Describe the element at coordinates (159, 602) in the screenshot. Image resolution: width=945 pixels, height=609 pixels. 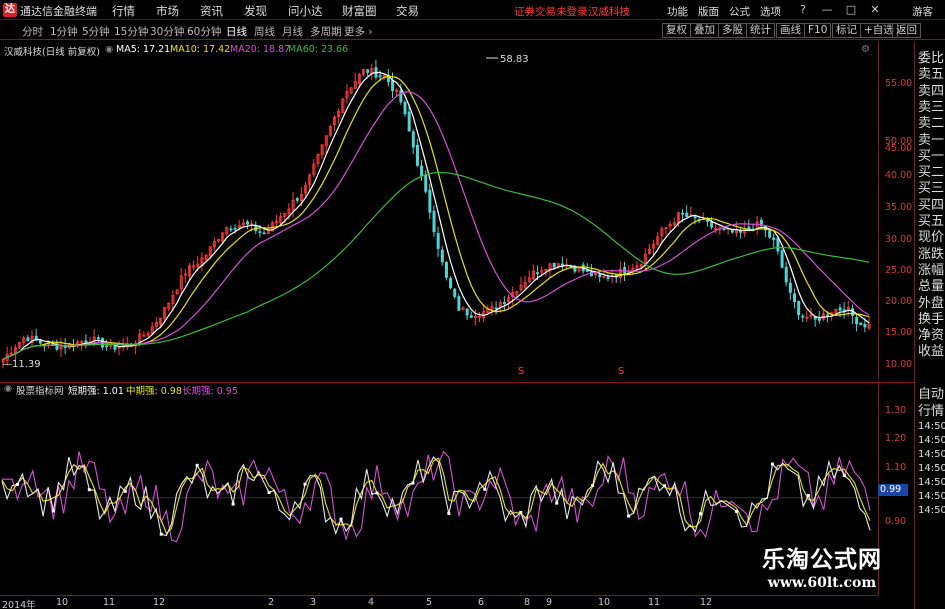
I see `date-tick: 12` at that location.